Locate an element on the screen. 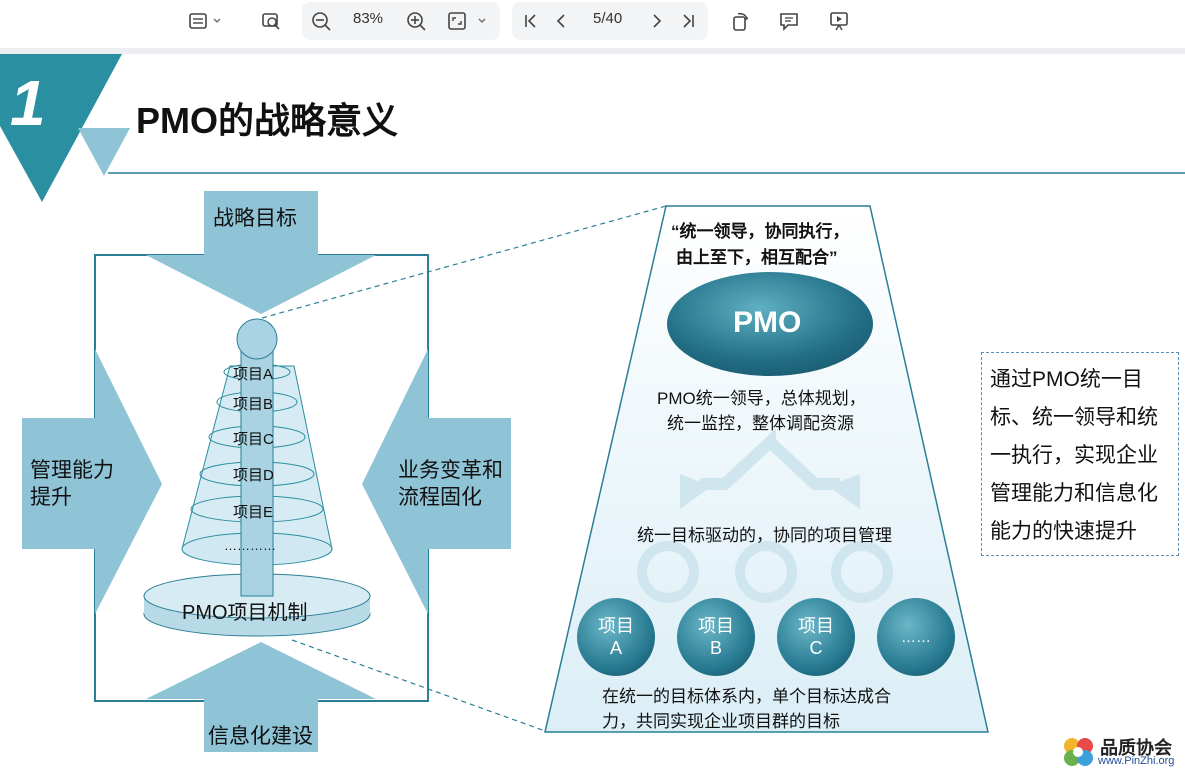 The image size is (1185, 773). tier-label-d: 项目D is located at coordinates (253, 475).